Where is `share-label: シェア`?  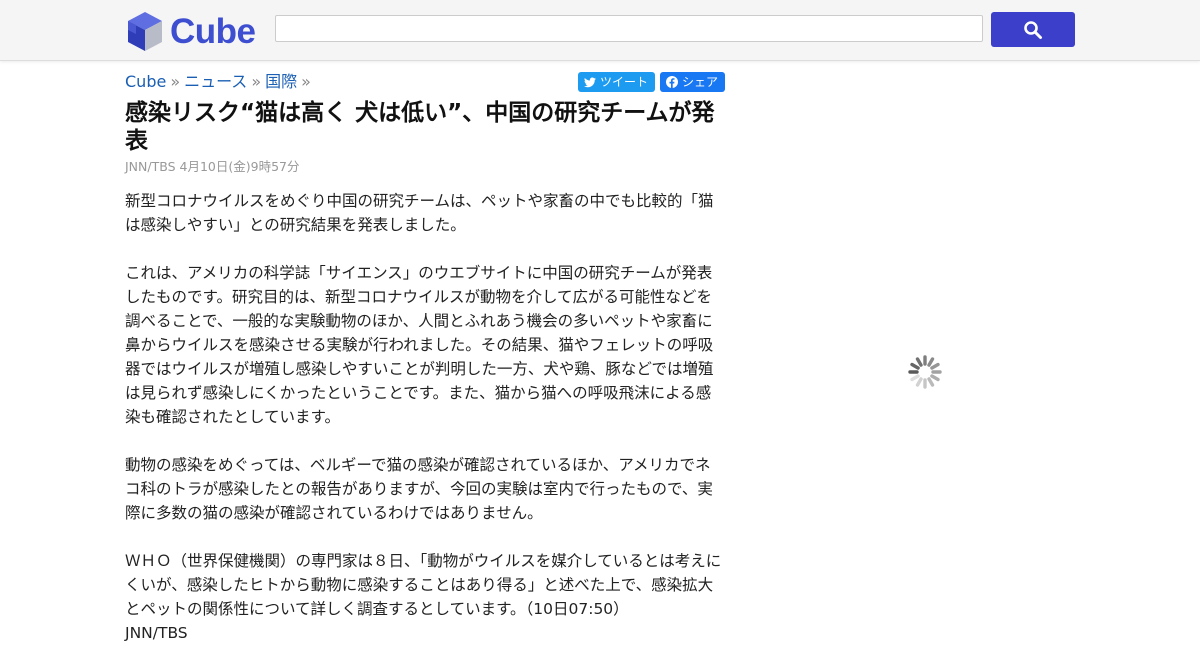
share-label: シェア is located at coordinates (699, 82).